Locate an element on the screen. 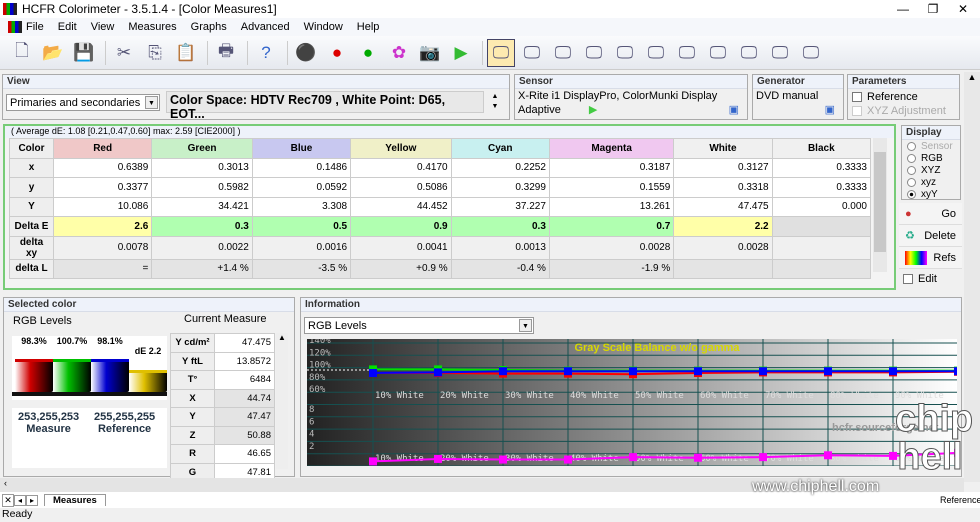 The width and height of the screenshot is (980, 522). table-cell: 0.5982 is located at coordinates (202, 187).